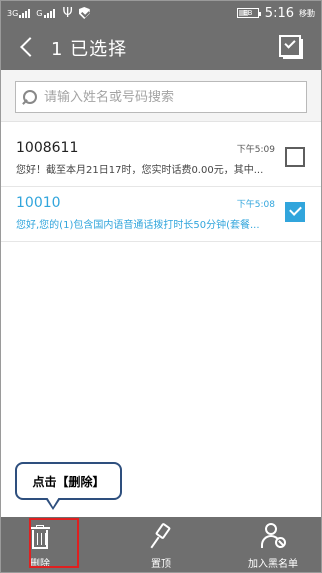  I want to click on signal-1-label: 3G, so click(13, 13).